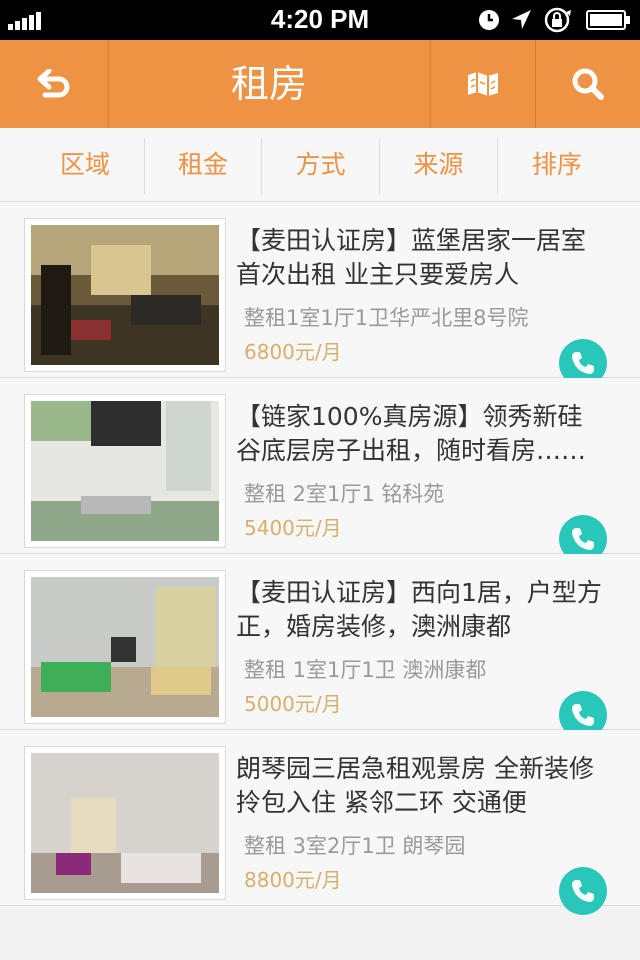 The height and width of the screenshot is (960, 640). Describe the element at coordinates (344, 494) in the screenshot. I see `listing-meta: 整租 2室1厅1 铭科苑` at that location.